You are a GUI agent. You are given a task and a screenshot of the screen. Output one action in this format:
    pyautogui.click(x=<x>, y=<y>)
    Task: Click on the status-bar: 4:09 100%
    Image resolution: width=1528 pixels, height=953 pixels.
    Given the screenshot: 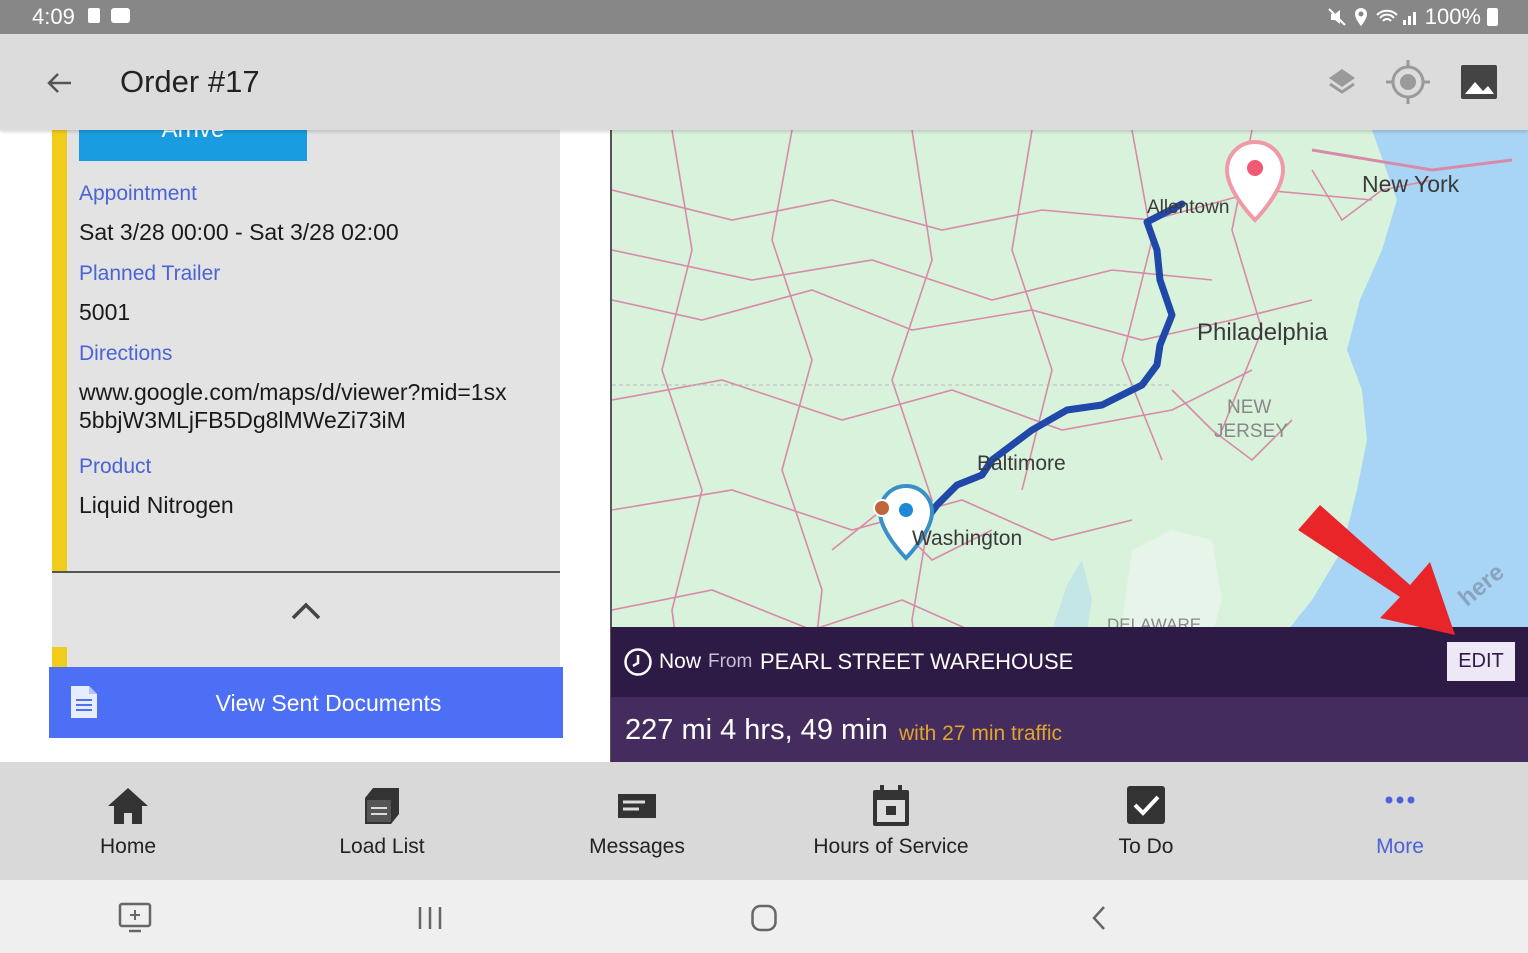 What is the action you would take?
    pyautogui.click(x=764, y=17)
    